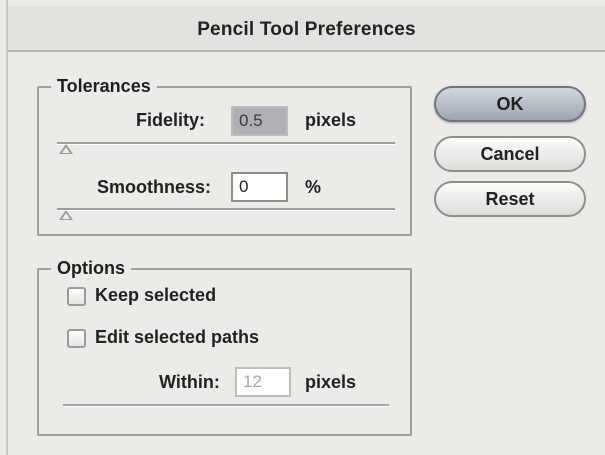 Image resolution: width=605 pixels, height=455 pixels. What do you see at coordinates (76, 296) in the screenshot?
I see `keep-selected-checkbox` at bounding box center [76, 296].